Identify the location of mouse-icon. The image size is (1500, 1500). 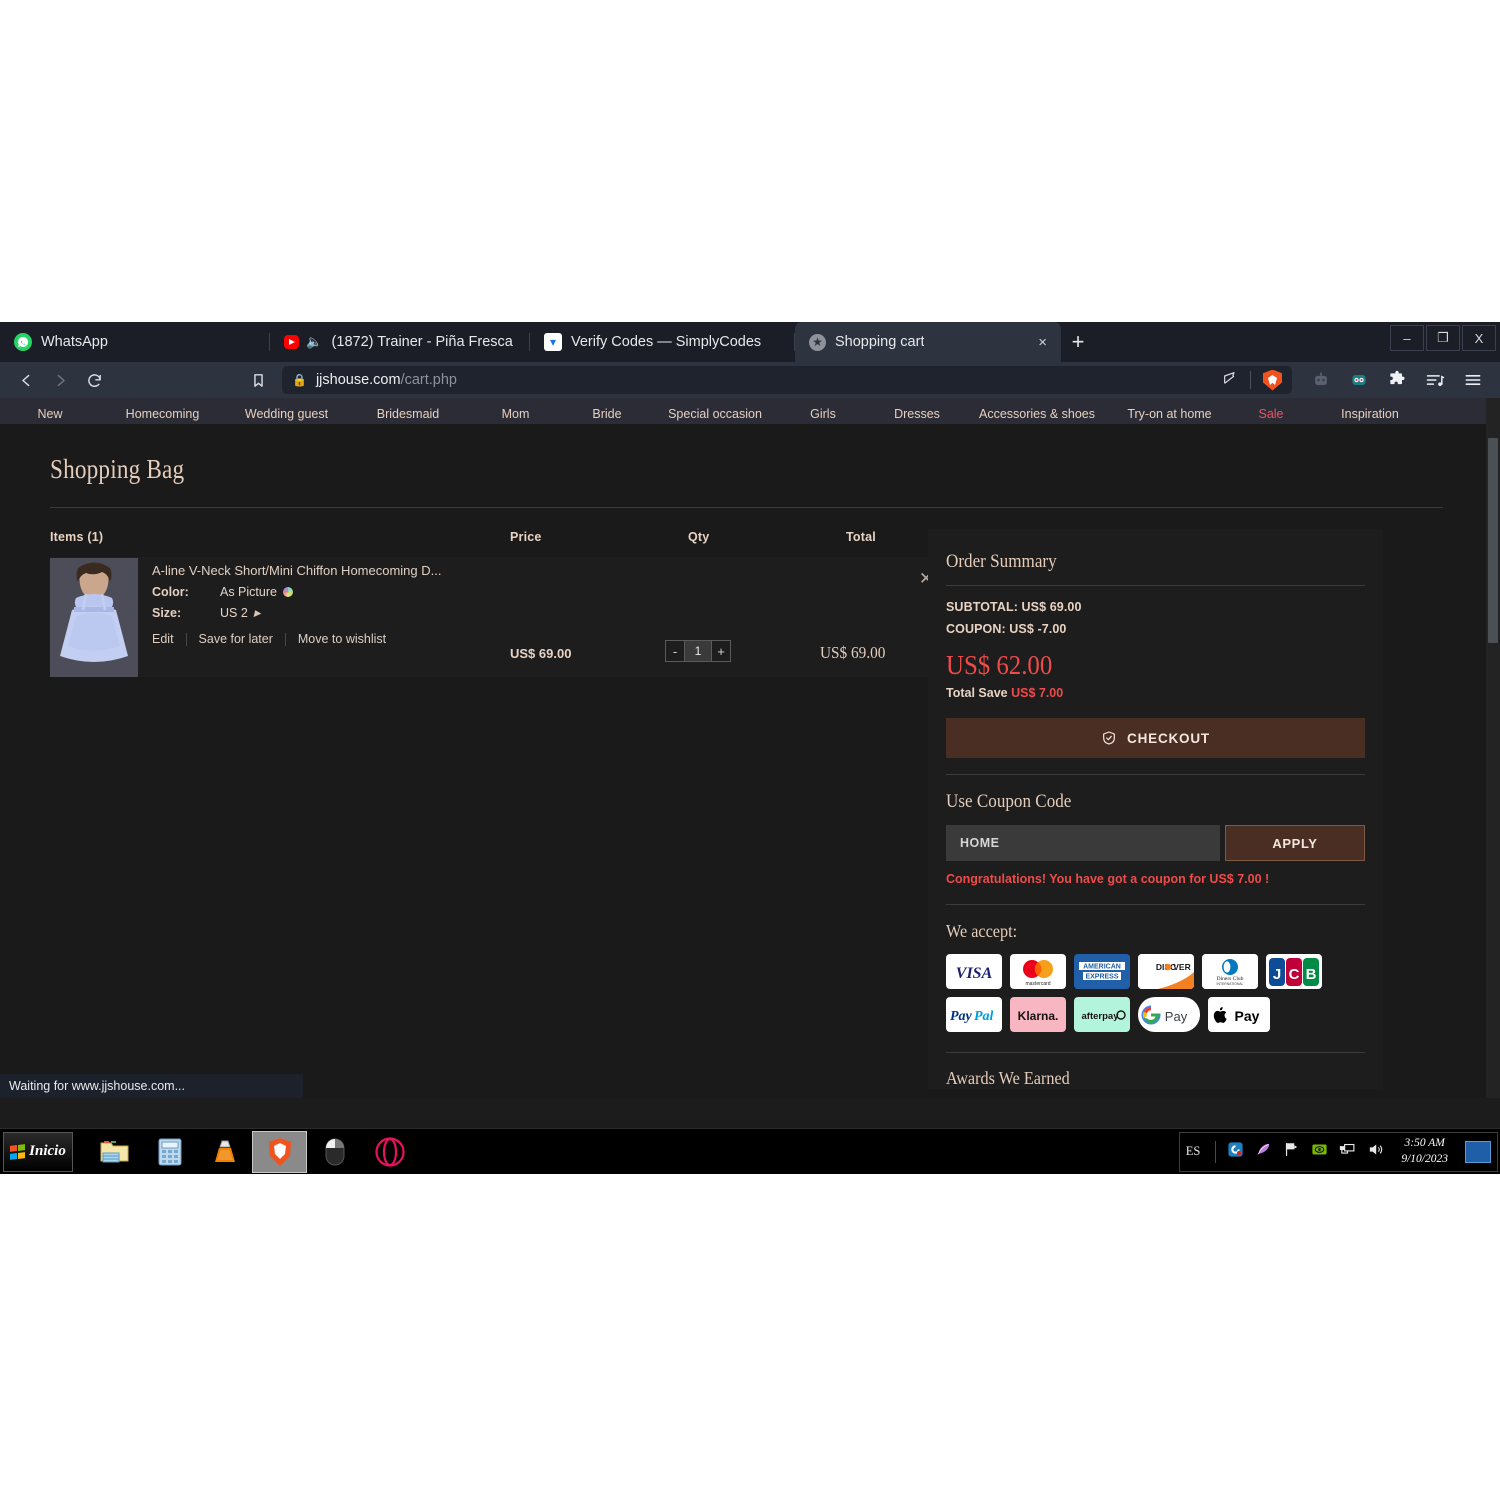
(334, 1152).